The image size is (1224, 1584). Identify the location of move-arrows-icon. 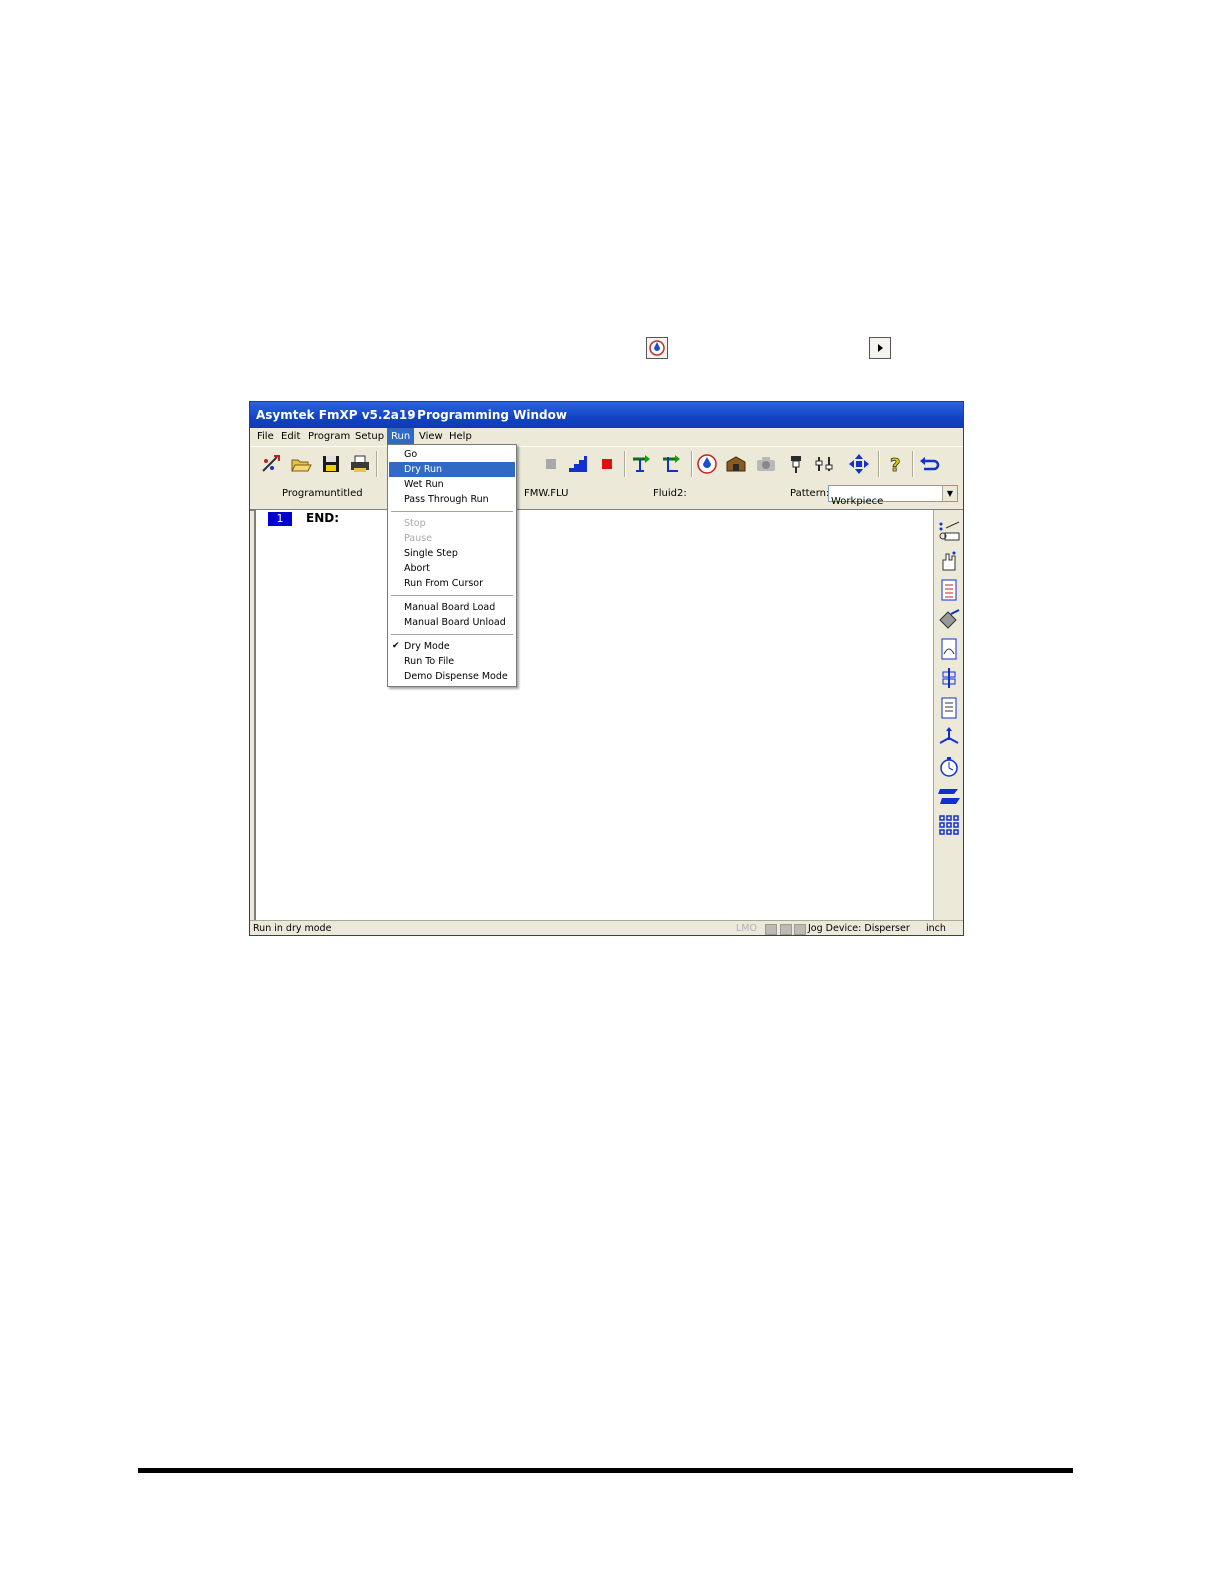
(949, 737).